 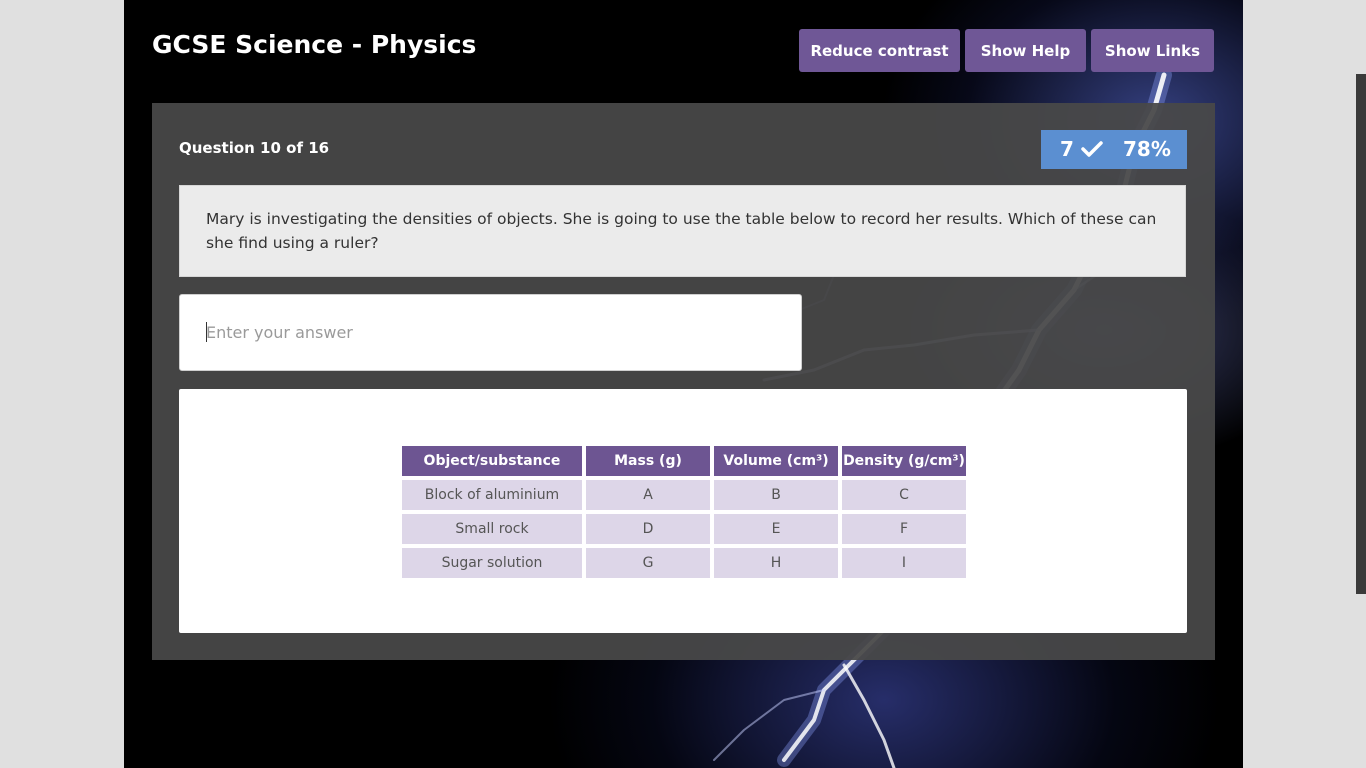 I want to click on score-percent: 78%, so click(x=1147, y=149).